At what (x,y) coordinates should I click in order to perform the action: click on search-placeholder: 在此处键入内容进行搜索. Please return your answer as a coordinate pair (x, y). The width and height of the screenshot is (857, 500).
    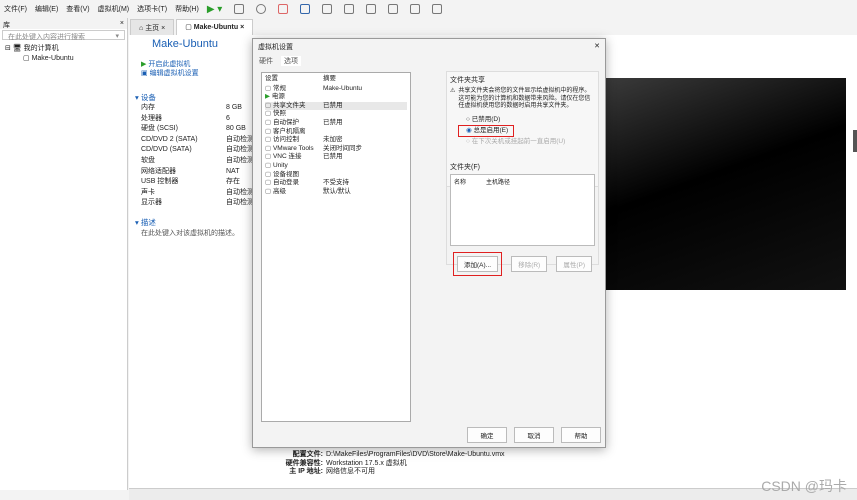
    Looking at the image, I should click on (46, 37).